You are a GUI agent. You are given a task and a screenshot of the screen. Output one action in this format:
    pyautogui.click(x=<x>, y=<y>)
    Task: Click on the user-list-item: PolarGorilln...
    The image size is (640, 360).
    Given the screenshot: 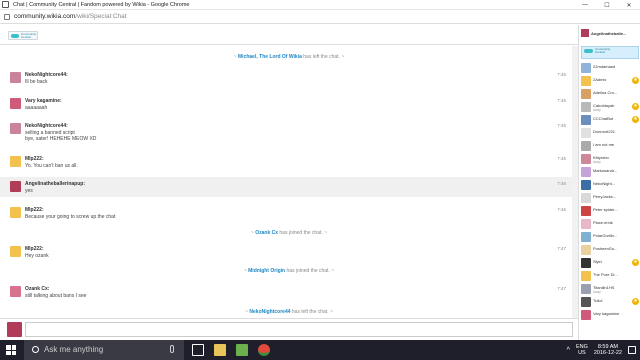 What is the action you would take?
    pyautogui.click(x=609, y=237)
    